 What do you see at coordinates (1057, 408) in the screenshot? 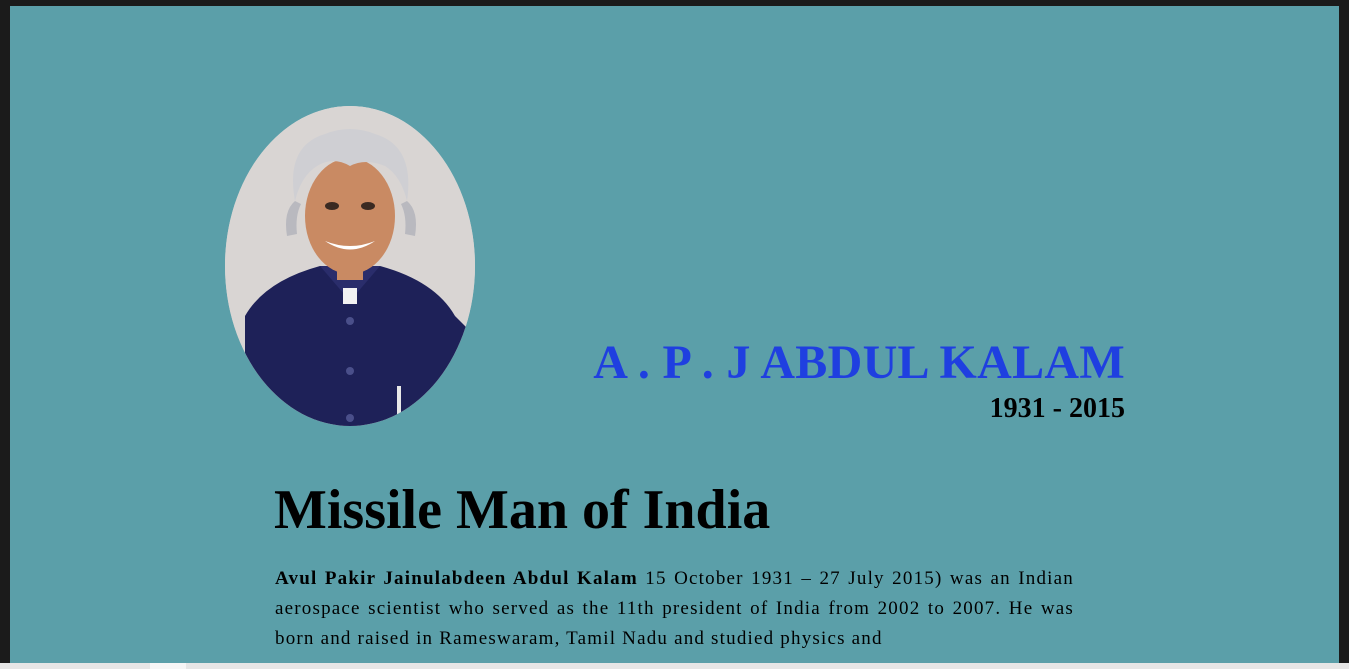
I see `life-years: 1931 - 2015` at bounding box center [1057, 408].